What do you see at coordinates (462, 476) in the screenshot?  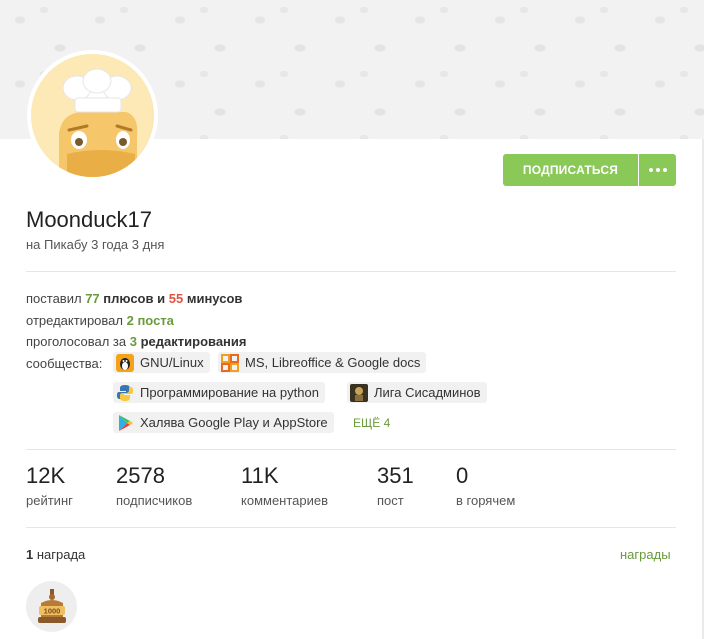 I see `stat-hot-value: 0` at bounding box center [462, 476].